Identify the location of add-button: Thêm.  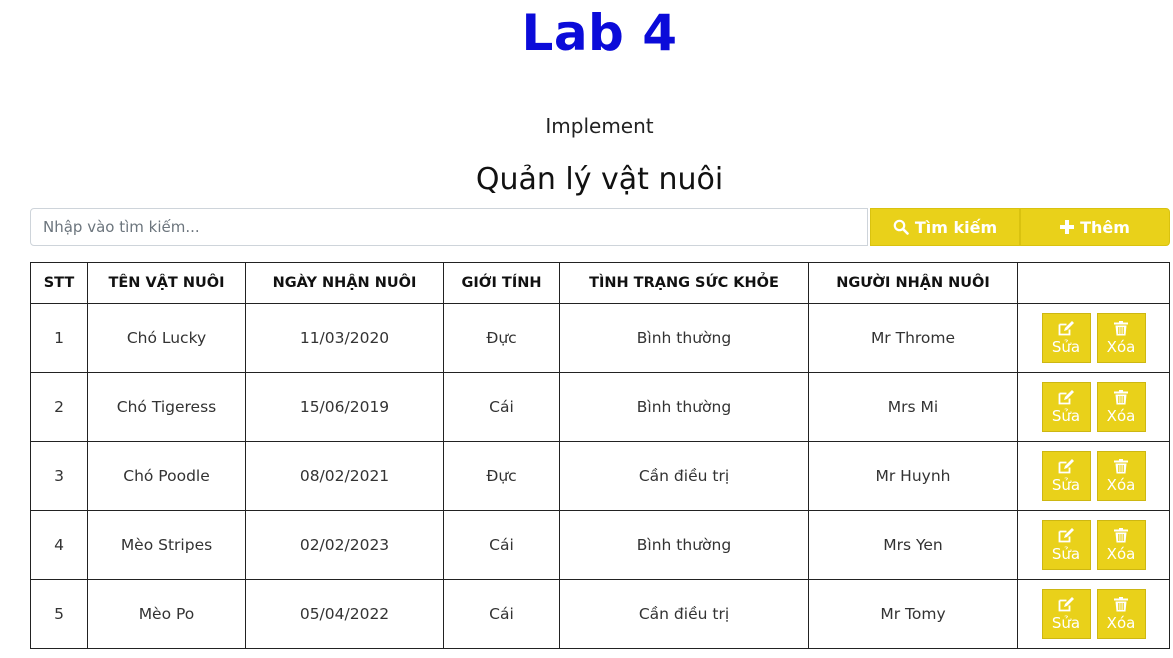
(1095, 227).